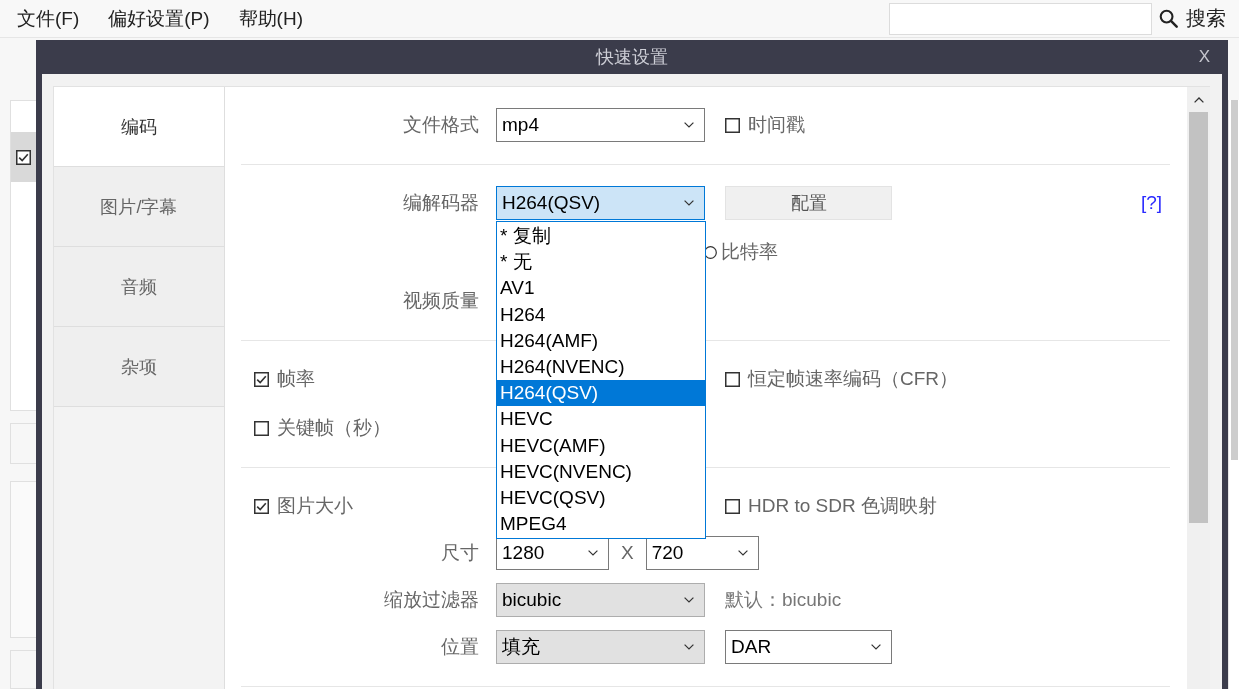 The height and width of the screenshot is (689, 1239). What do you see at coordinates (842, 506) in the screenshot?
I see `checkbox-label: HDR to SDR 色调映射` at bounding box center [842, 506].